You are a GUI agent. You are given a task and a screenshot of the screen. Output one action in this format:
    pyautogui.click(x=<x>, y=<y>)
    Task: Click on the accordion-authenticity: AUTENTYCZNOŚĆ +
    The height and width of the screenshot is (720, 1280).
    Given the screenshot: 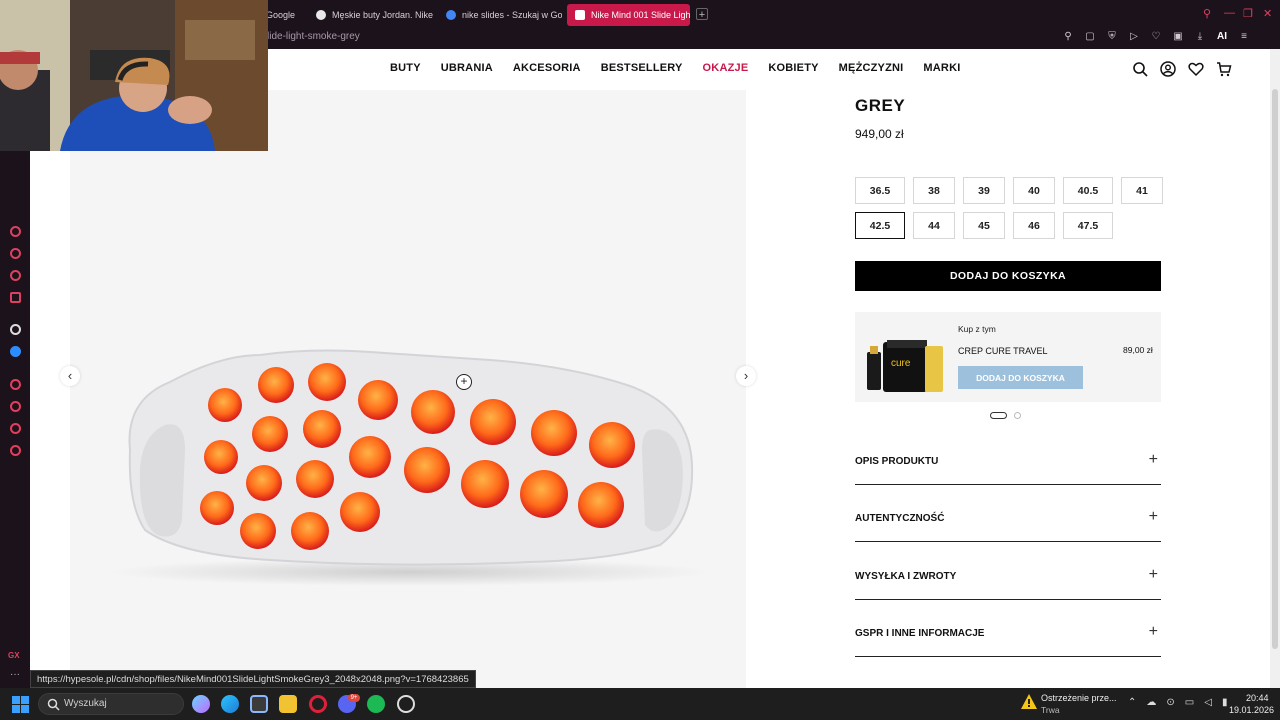 What is the action you would take?
    pyautogui.click(x=1008, y=524)
    